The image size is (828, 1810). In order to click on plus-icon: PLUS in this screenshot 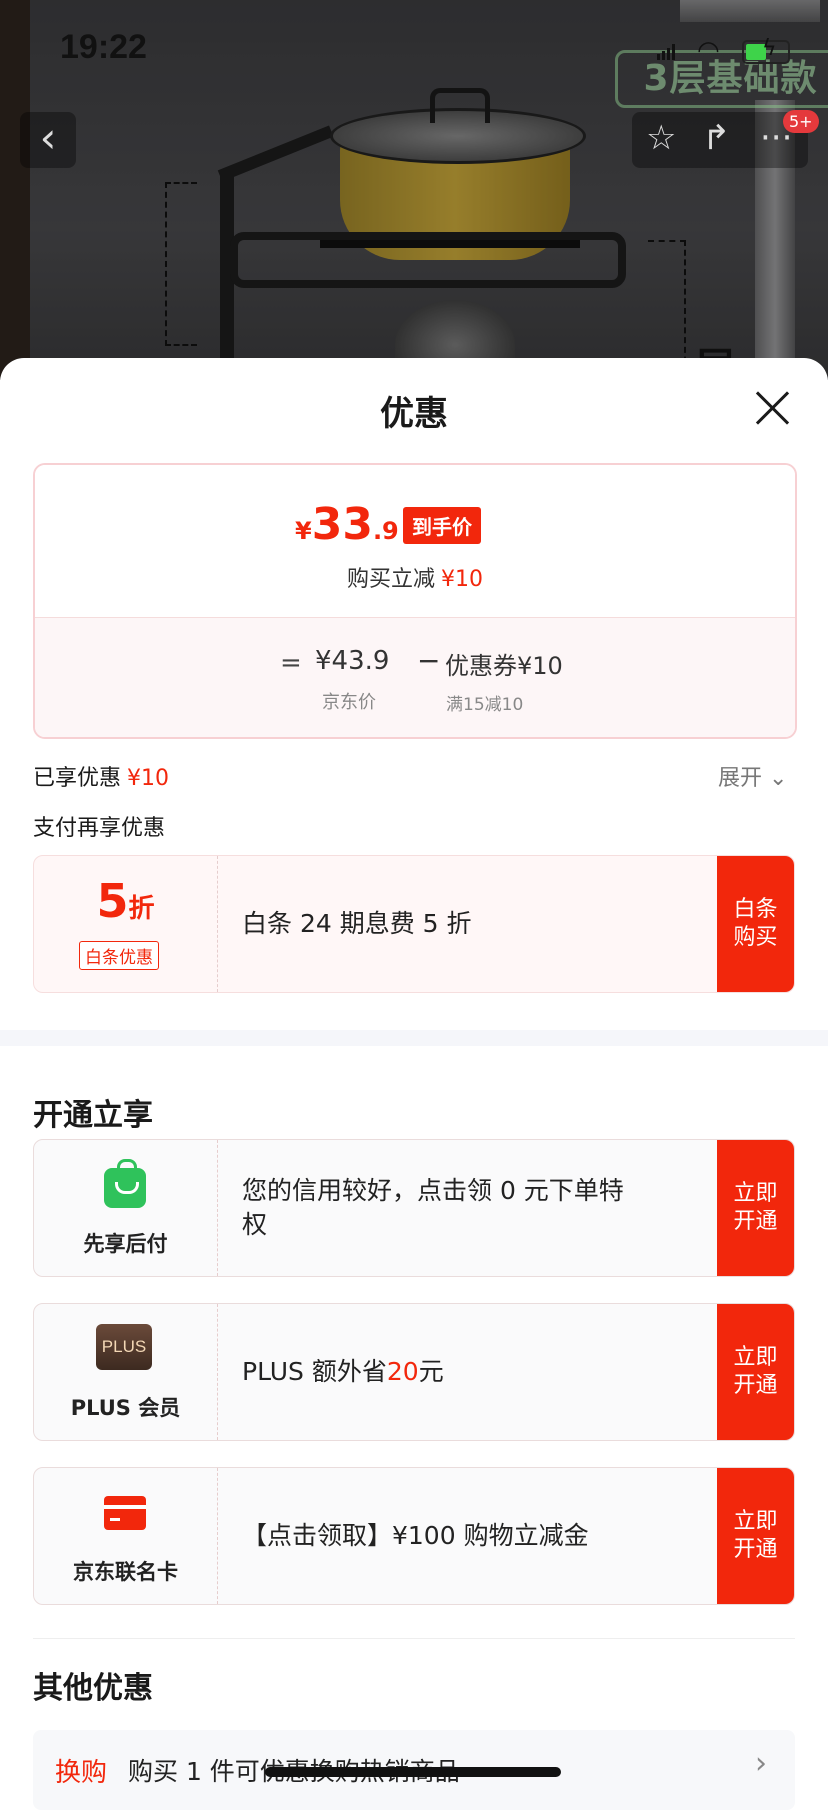, I will do `click(124, 1347)`.